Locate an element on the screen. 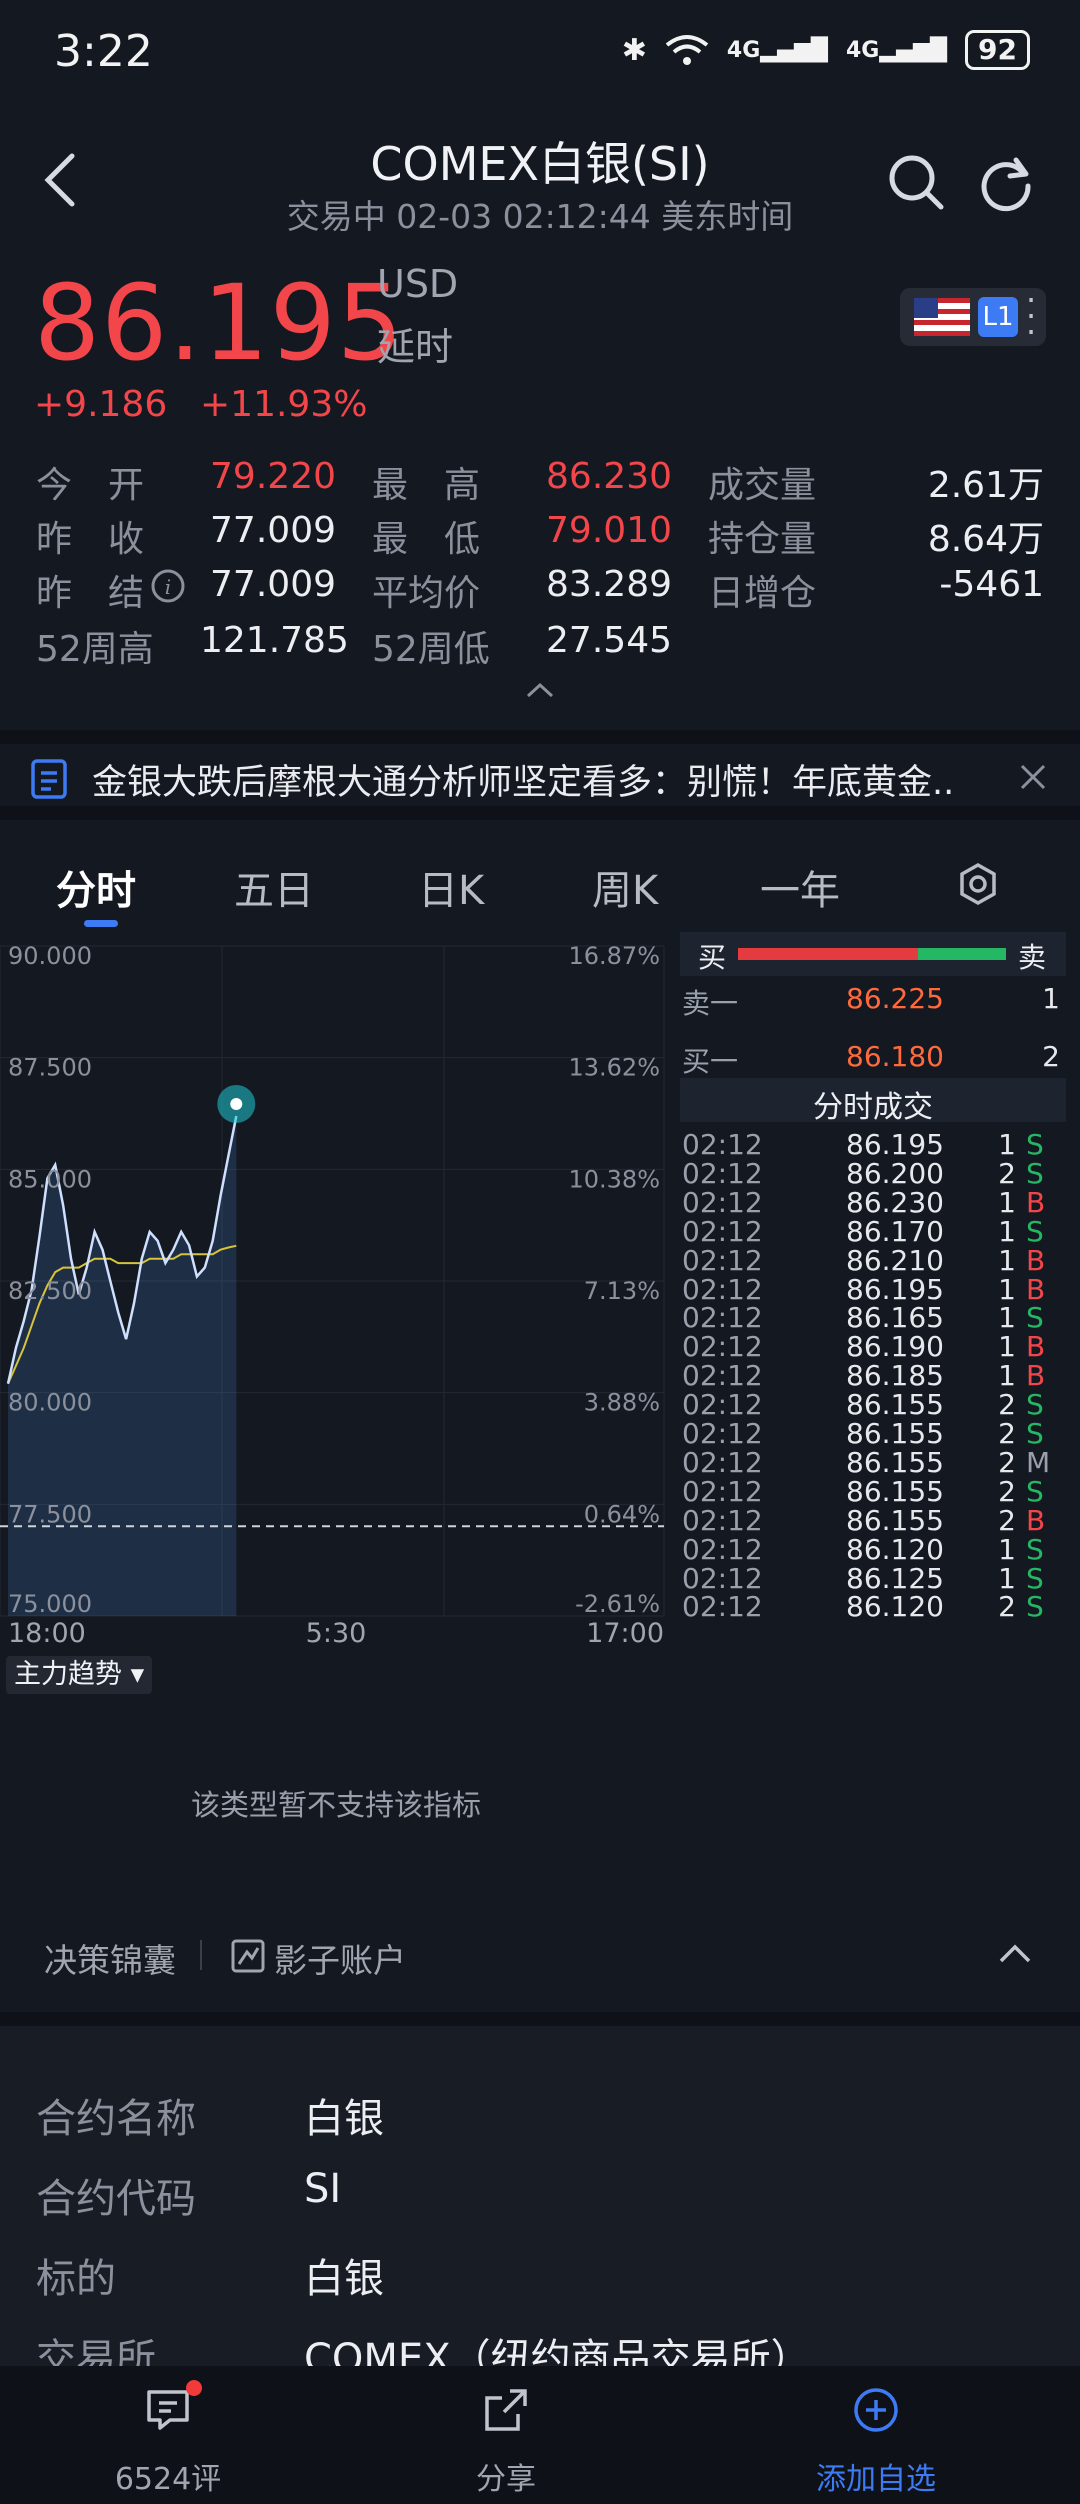 This screenshot has height=2504, width=1080. bluetooth-icon: ✱ is located at coordinates (634, 50).